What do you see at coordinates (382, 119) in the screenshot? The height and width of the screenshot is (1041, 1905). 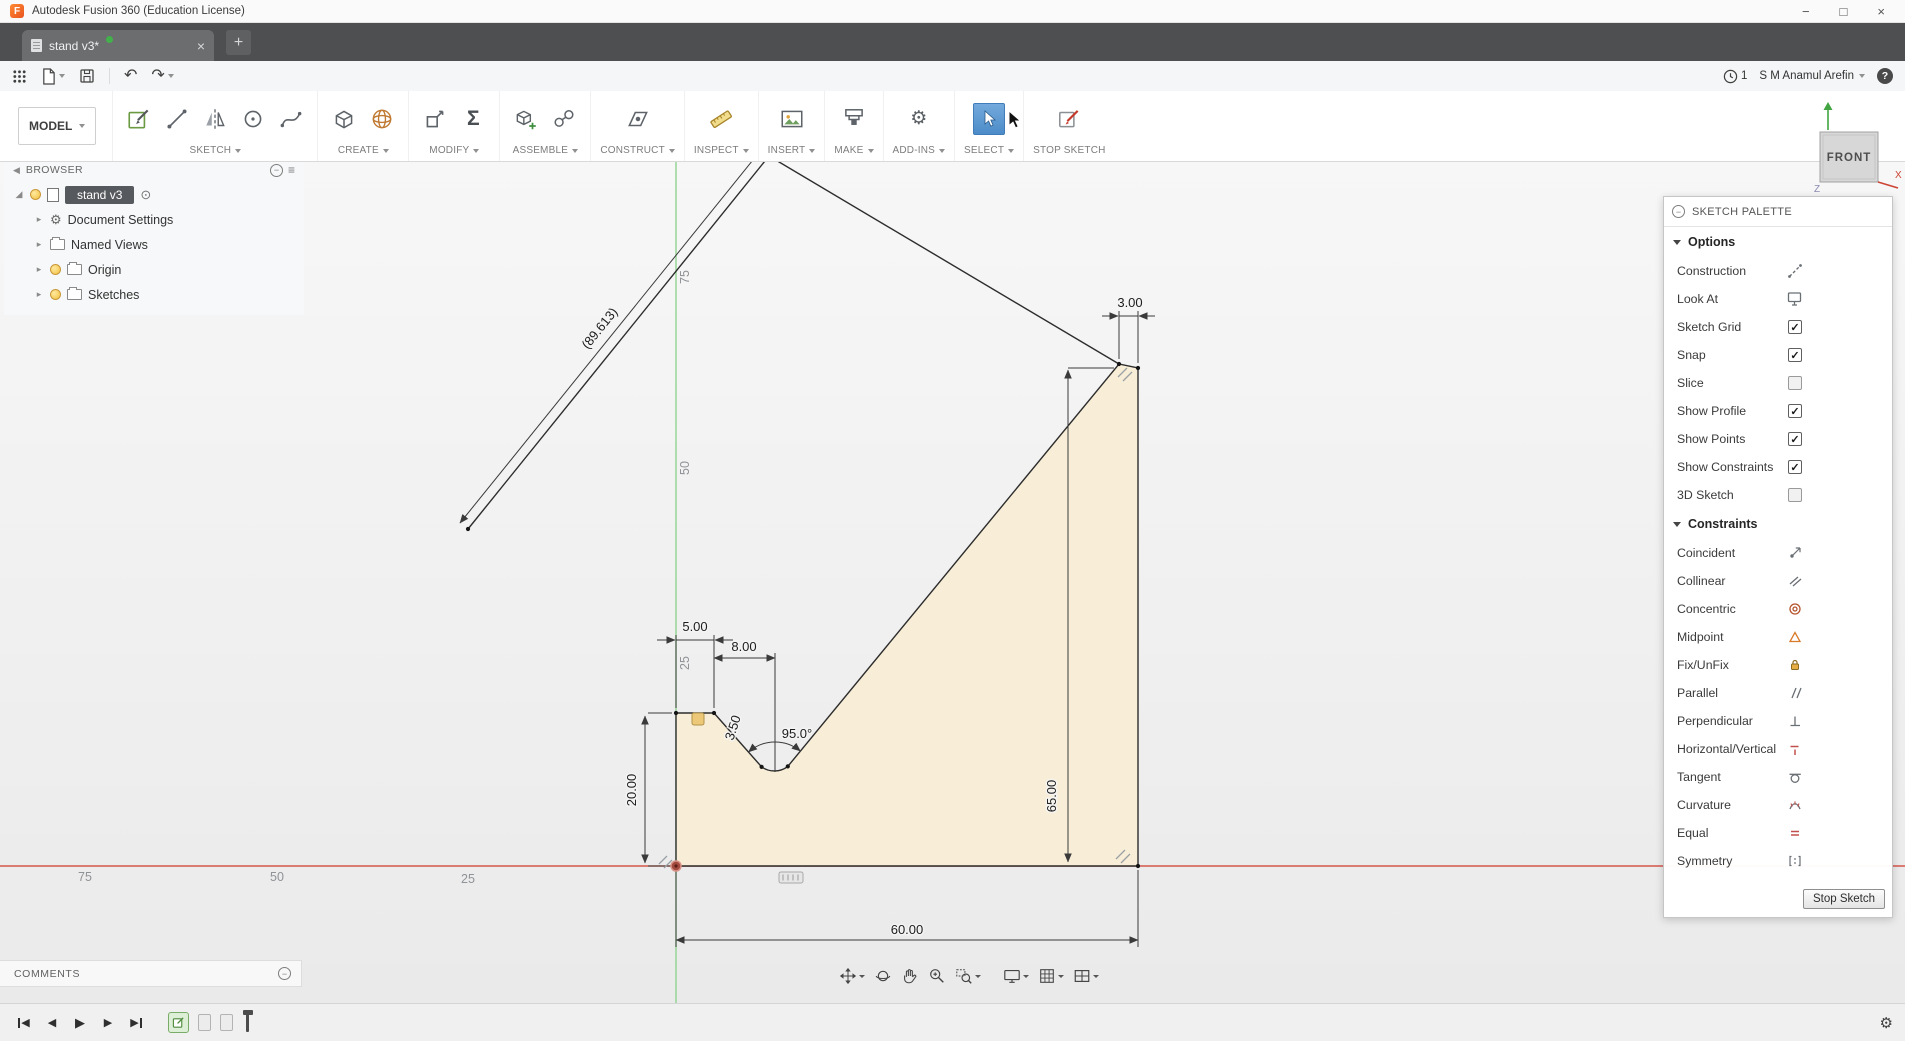 I see `form-tool-icon` at bounding box center [382, 119].